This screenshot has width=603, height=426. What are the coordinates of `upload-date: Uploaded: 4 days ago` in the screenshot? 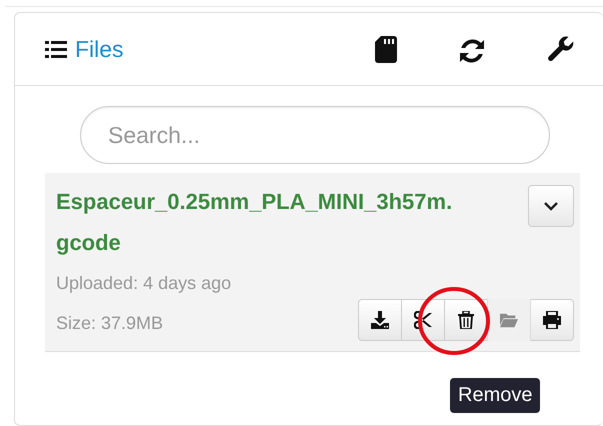 It's located at (144, 283).